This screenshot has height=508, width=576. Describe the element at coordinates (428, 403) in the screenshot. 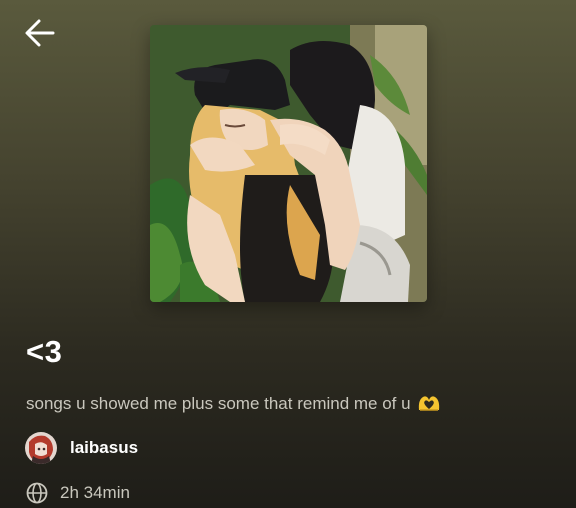

I see `heart-hands-icon` at that location.